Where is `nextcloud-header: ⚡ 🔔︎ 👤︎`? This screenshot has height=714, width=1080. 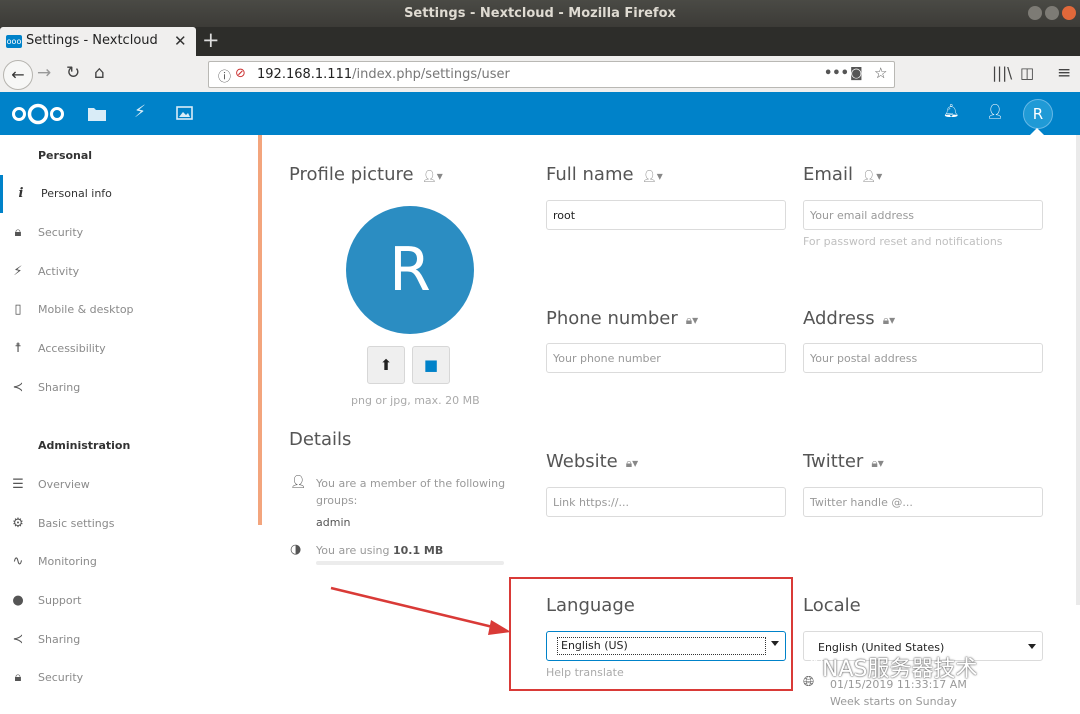
nextcloud-header: ⚡ 🔔︎ 👤︎ is located at coordinates (540, 113).